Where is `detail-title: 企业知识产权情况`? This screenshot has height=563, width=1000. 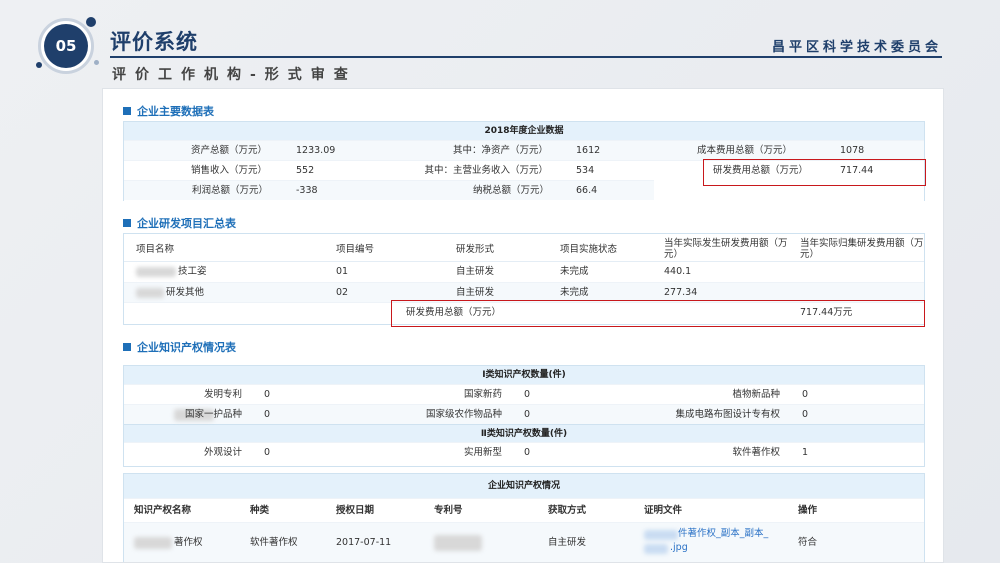 detail-title: 企业知识产权情况 is located at coordinates (524, 486).